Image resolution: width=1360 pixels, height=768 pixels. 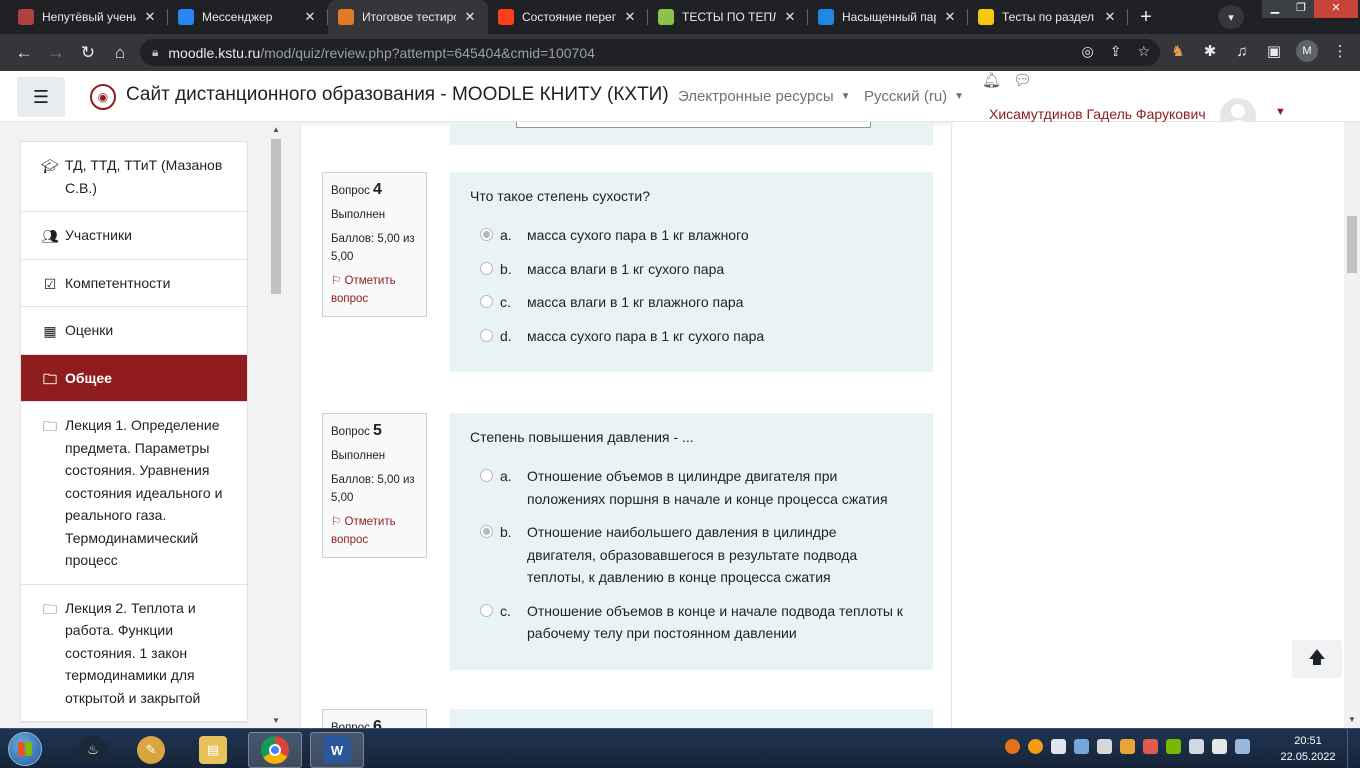 I want to click on extension-fox-icon: ♞, so click(x=1178, y=51).